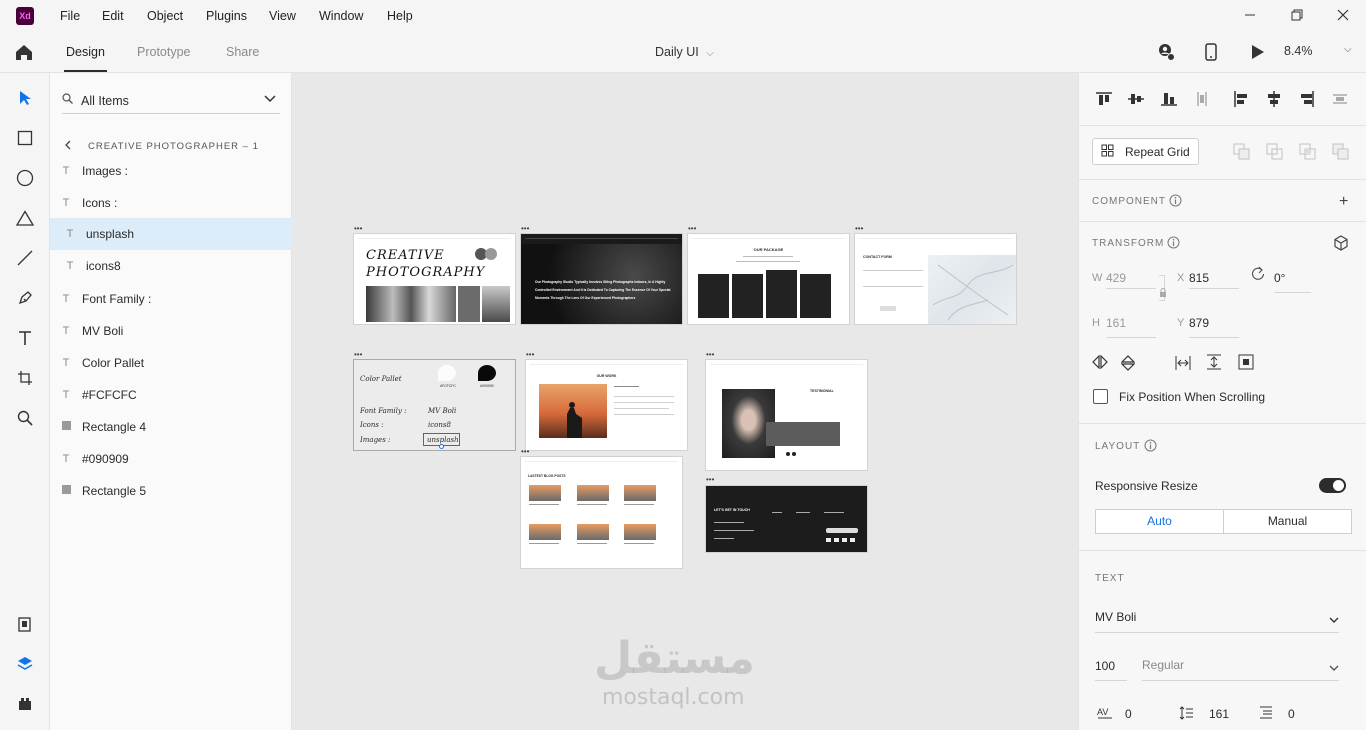  What do you see at coordinates (171, 491) in the screenshot?
I see `layer-item: Rectangle 5` at bounding box center [171, 491].